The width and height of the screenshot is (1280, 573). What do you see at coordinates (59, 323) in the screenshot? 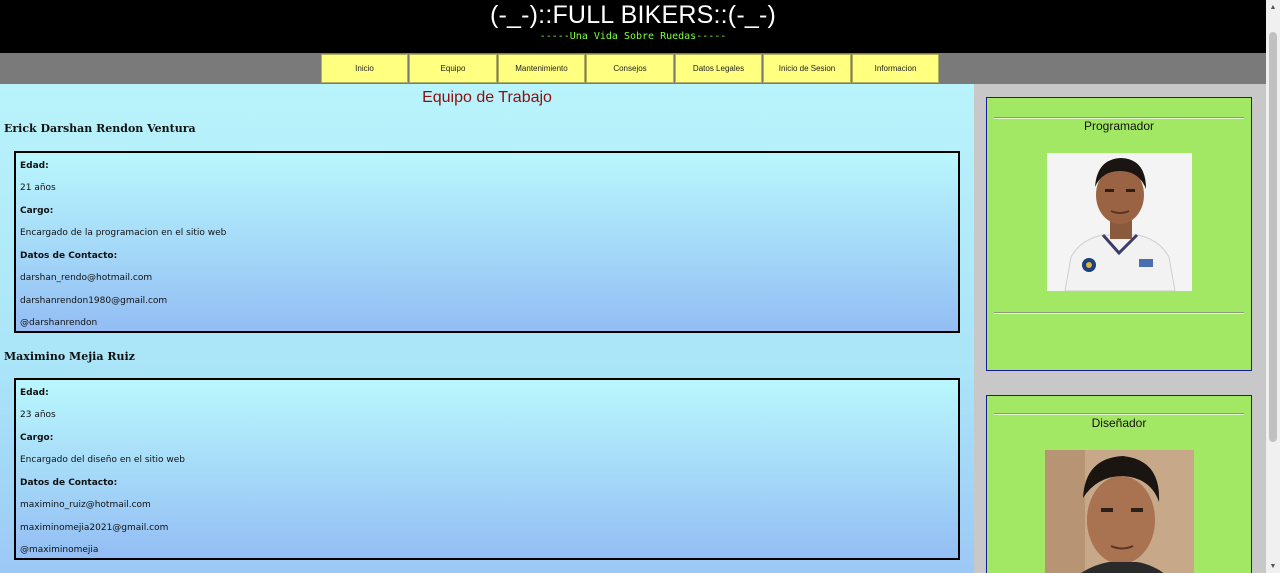
I see `contact-handle: @darshanrendon` at bounding box center [59, 323].